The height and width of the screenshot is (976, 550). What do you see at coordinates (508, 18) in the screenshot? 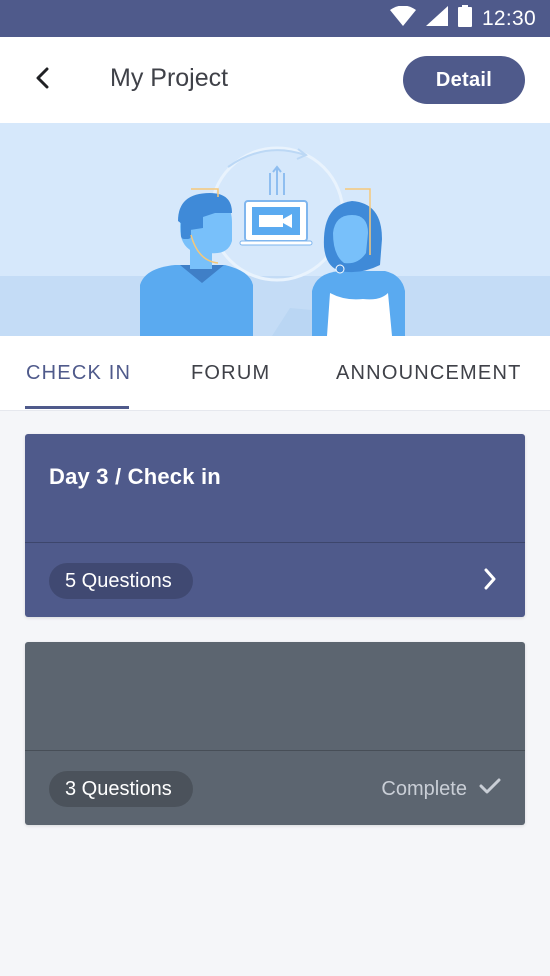
I see `status-time: 12:30` at bounding box center [508, 18].